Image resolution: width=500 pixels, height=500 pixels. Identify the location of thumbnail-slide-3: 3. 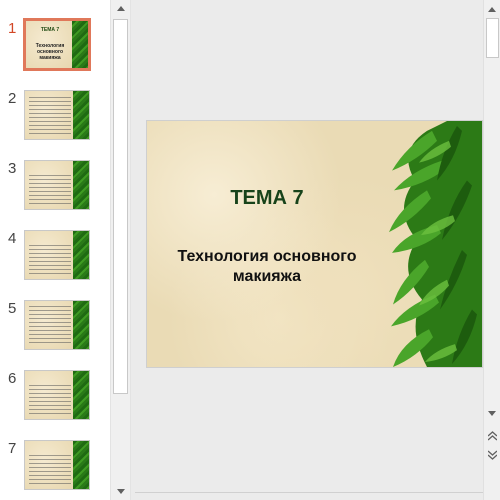
(55, 190).